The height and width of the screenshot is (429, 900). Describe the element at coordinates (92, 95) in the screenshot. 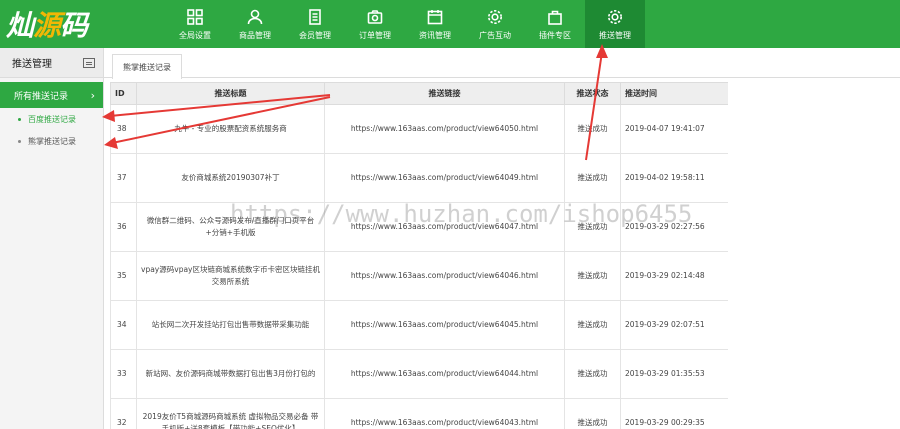

I see `chevron-right-icon: ›` at that location.